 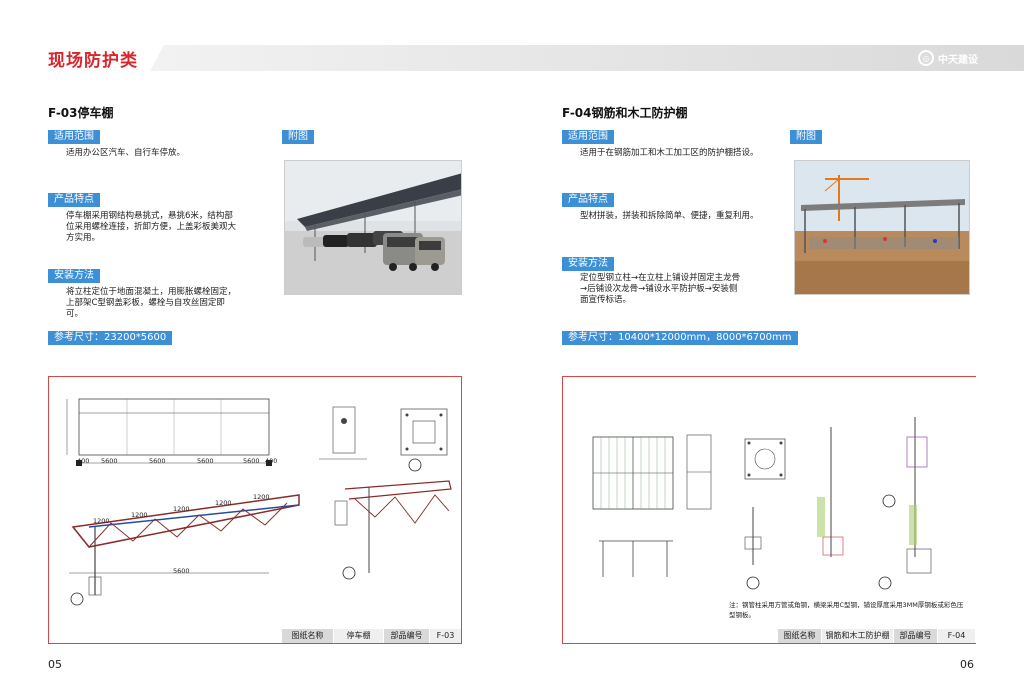 What do you see at coordinates (205, 461) in the screenshot?
I see `left-dim-3: 5600` at bounding box center [205, 461].